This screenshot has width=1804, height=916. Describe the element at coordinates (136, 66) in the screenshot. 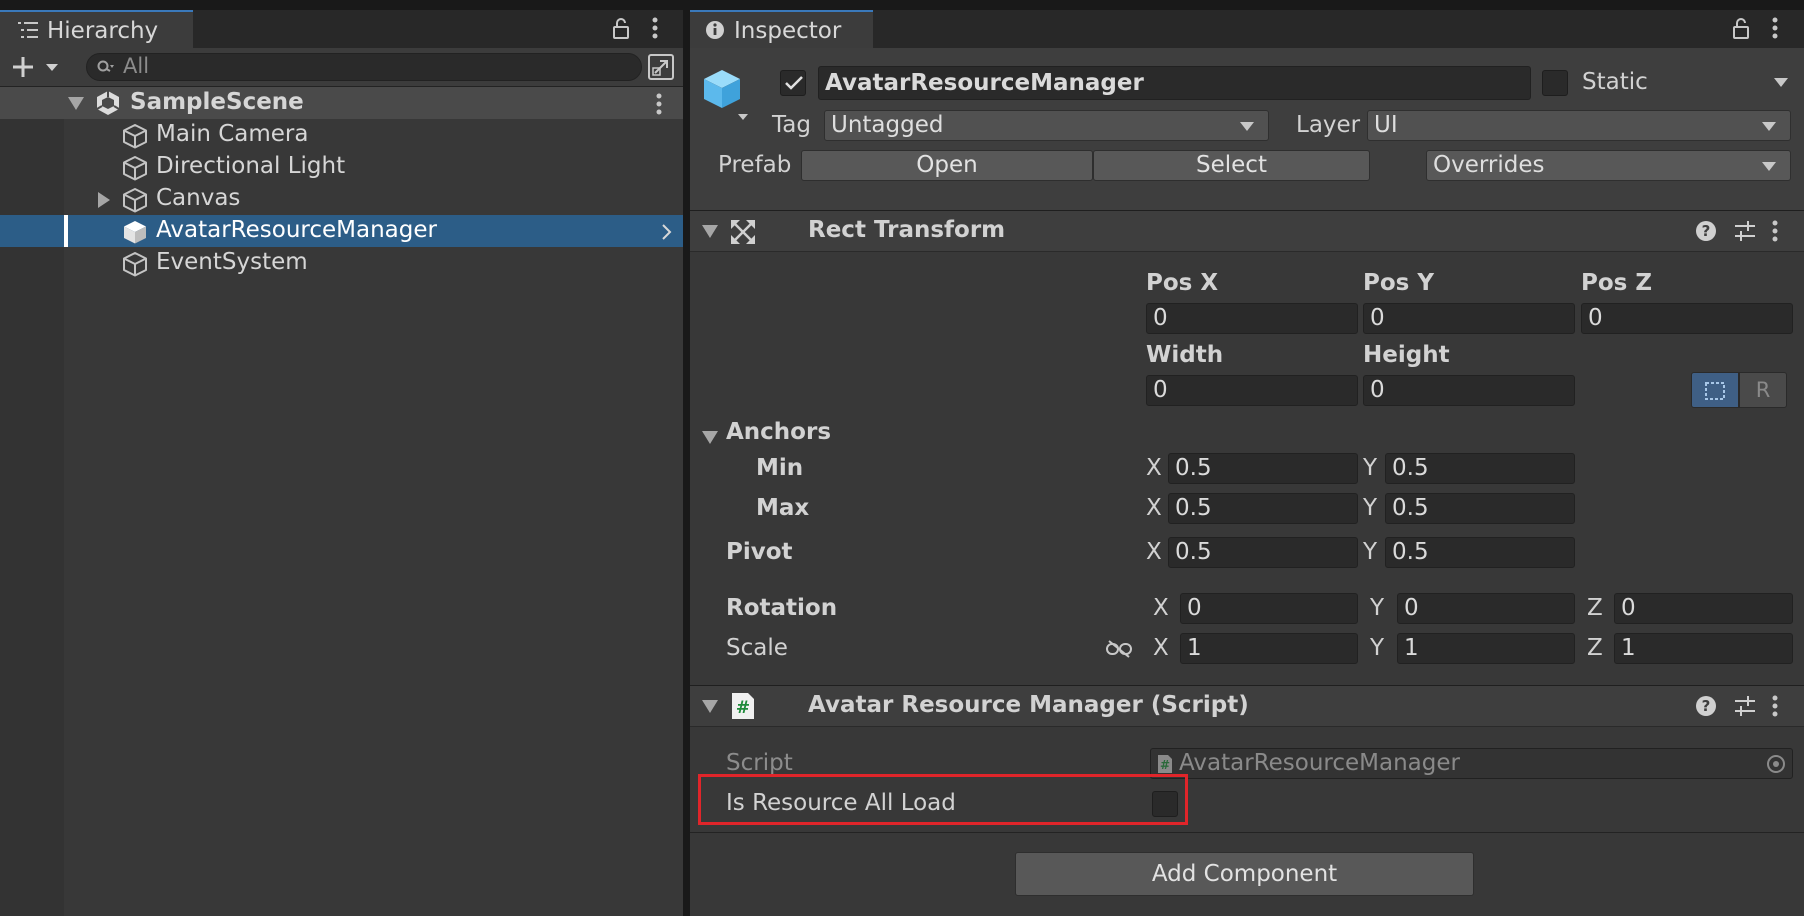

I see `search-placeholder: All` at that location.